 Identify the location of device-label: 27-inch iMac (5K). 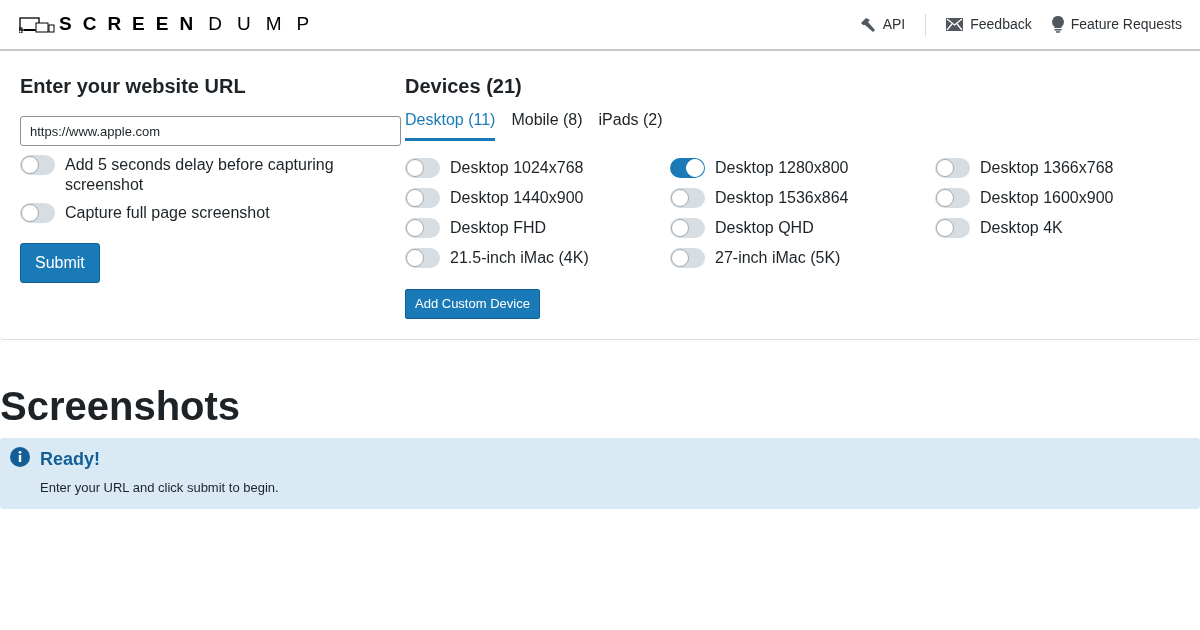
(778, 258).